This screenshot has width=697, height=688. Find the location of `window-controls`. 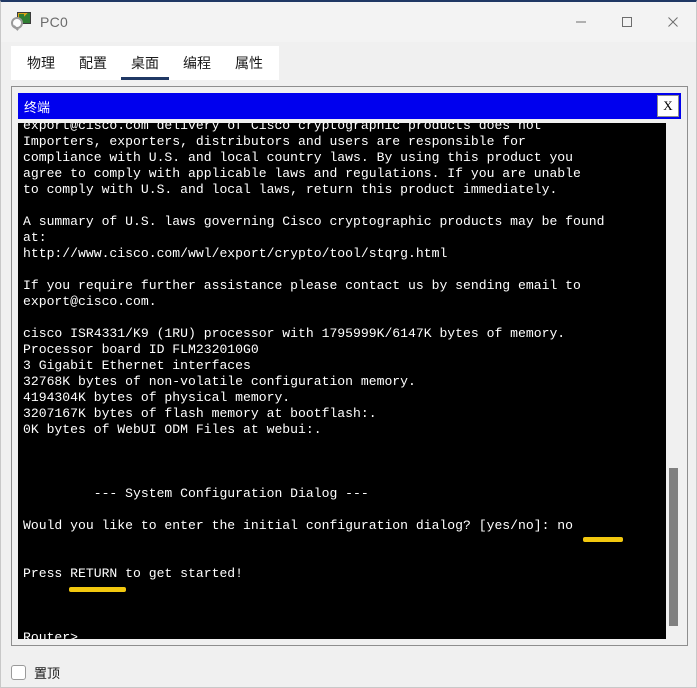

window-controls is located at coordinates (627, 22).